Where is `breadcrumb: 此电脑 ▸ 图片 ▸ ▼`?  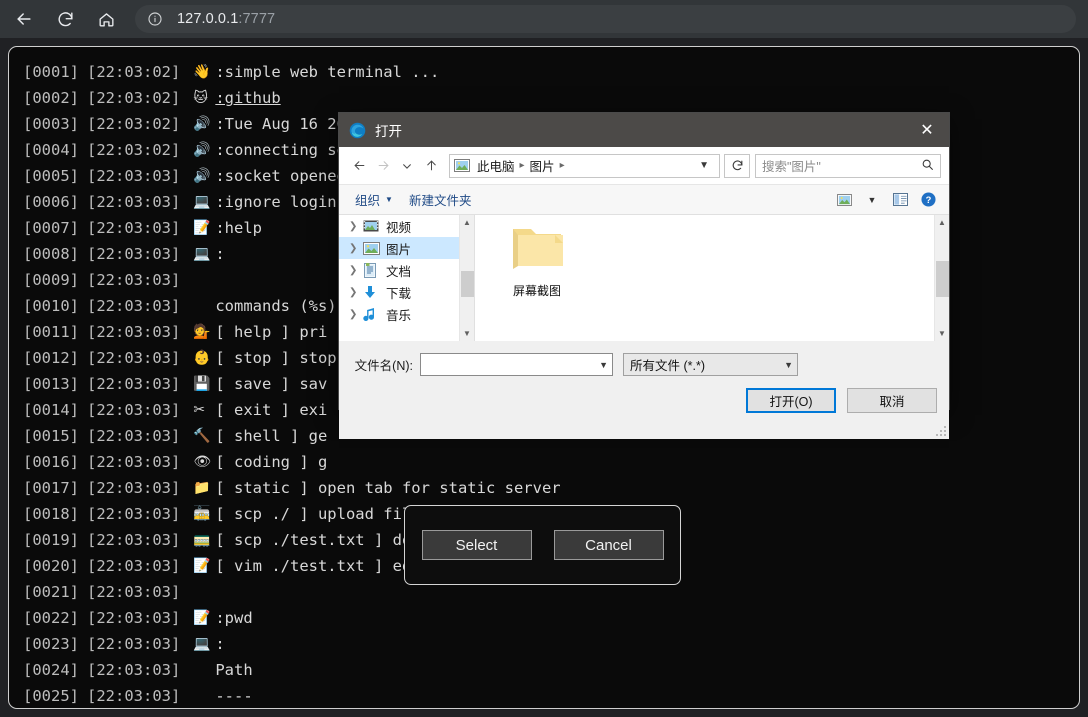 breadcrumb: 此电脑 ▸ 图片 ▸ ▼ is located at coordinates (584, 165).